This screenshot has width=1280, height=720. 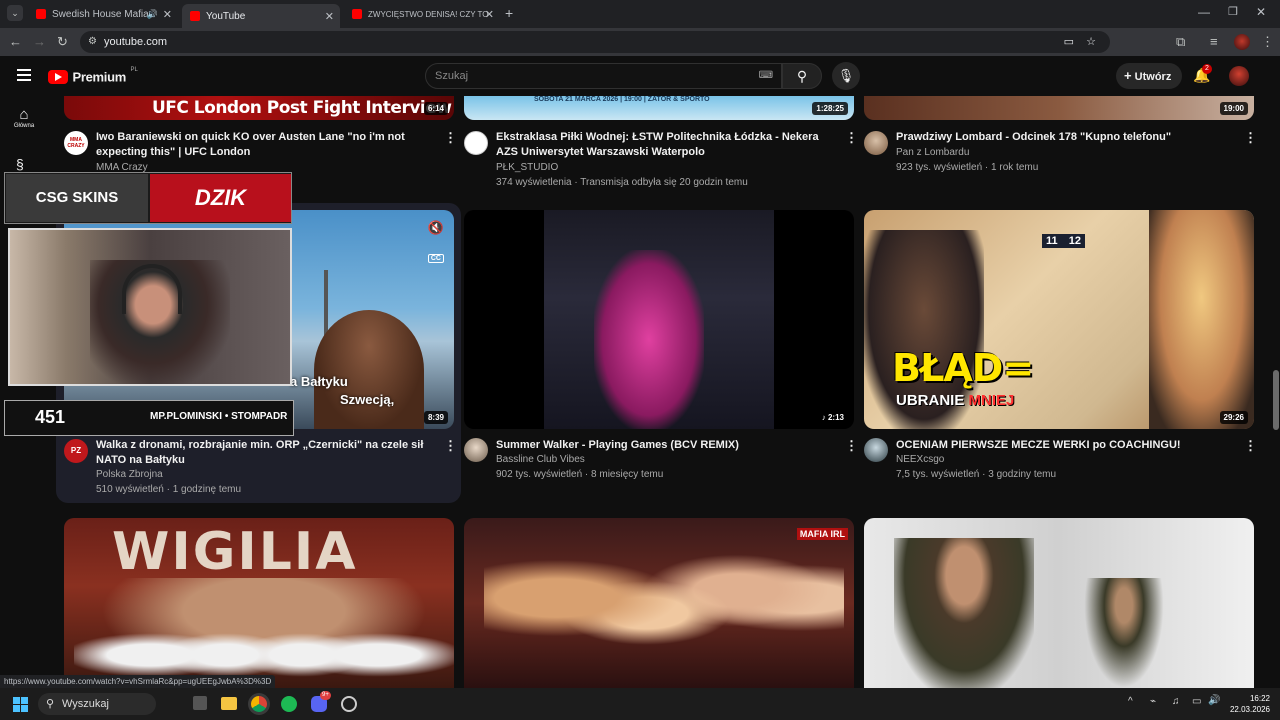 I want to click on video-duration: 19:00, so click(x=1233, y=108).